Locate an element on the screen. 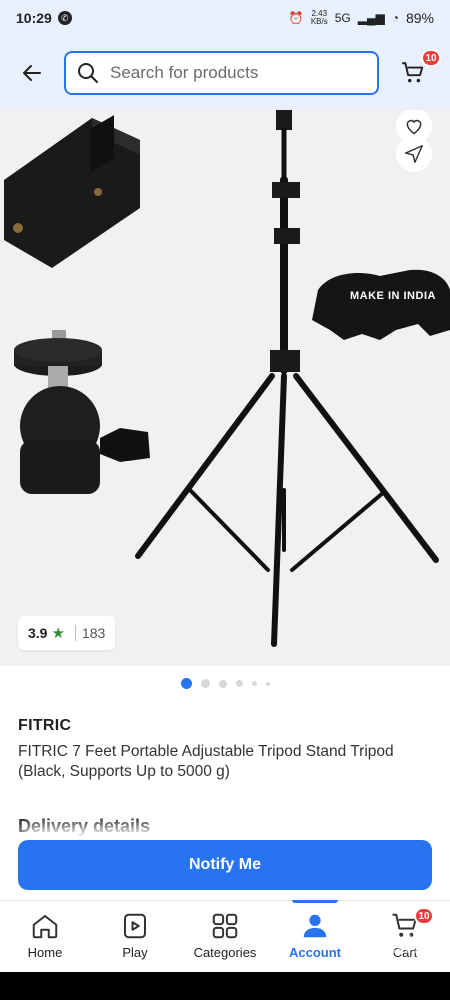 This screenshot has width=450, height=1000. nav-home-label: Home is located at coordinates (45, 952).